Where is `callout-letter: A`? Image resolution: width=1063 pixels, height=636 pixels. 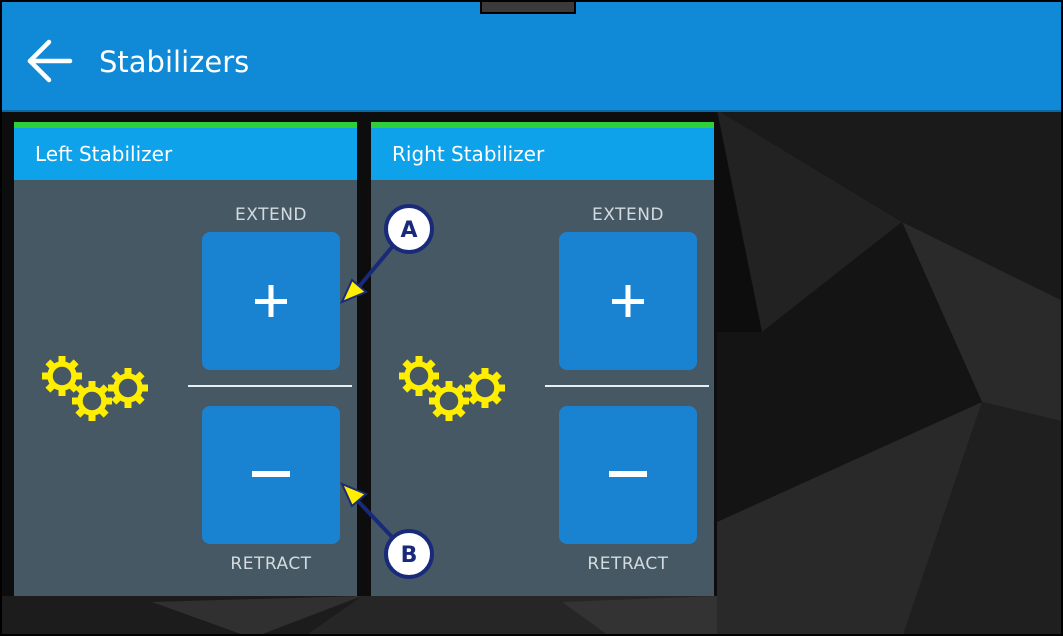 callout-letter: A is located at coordinates (408, 230).